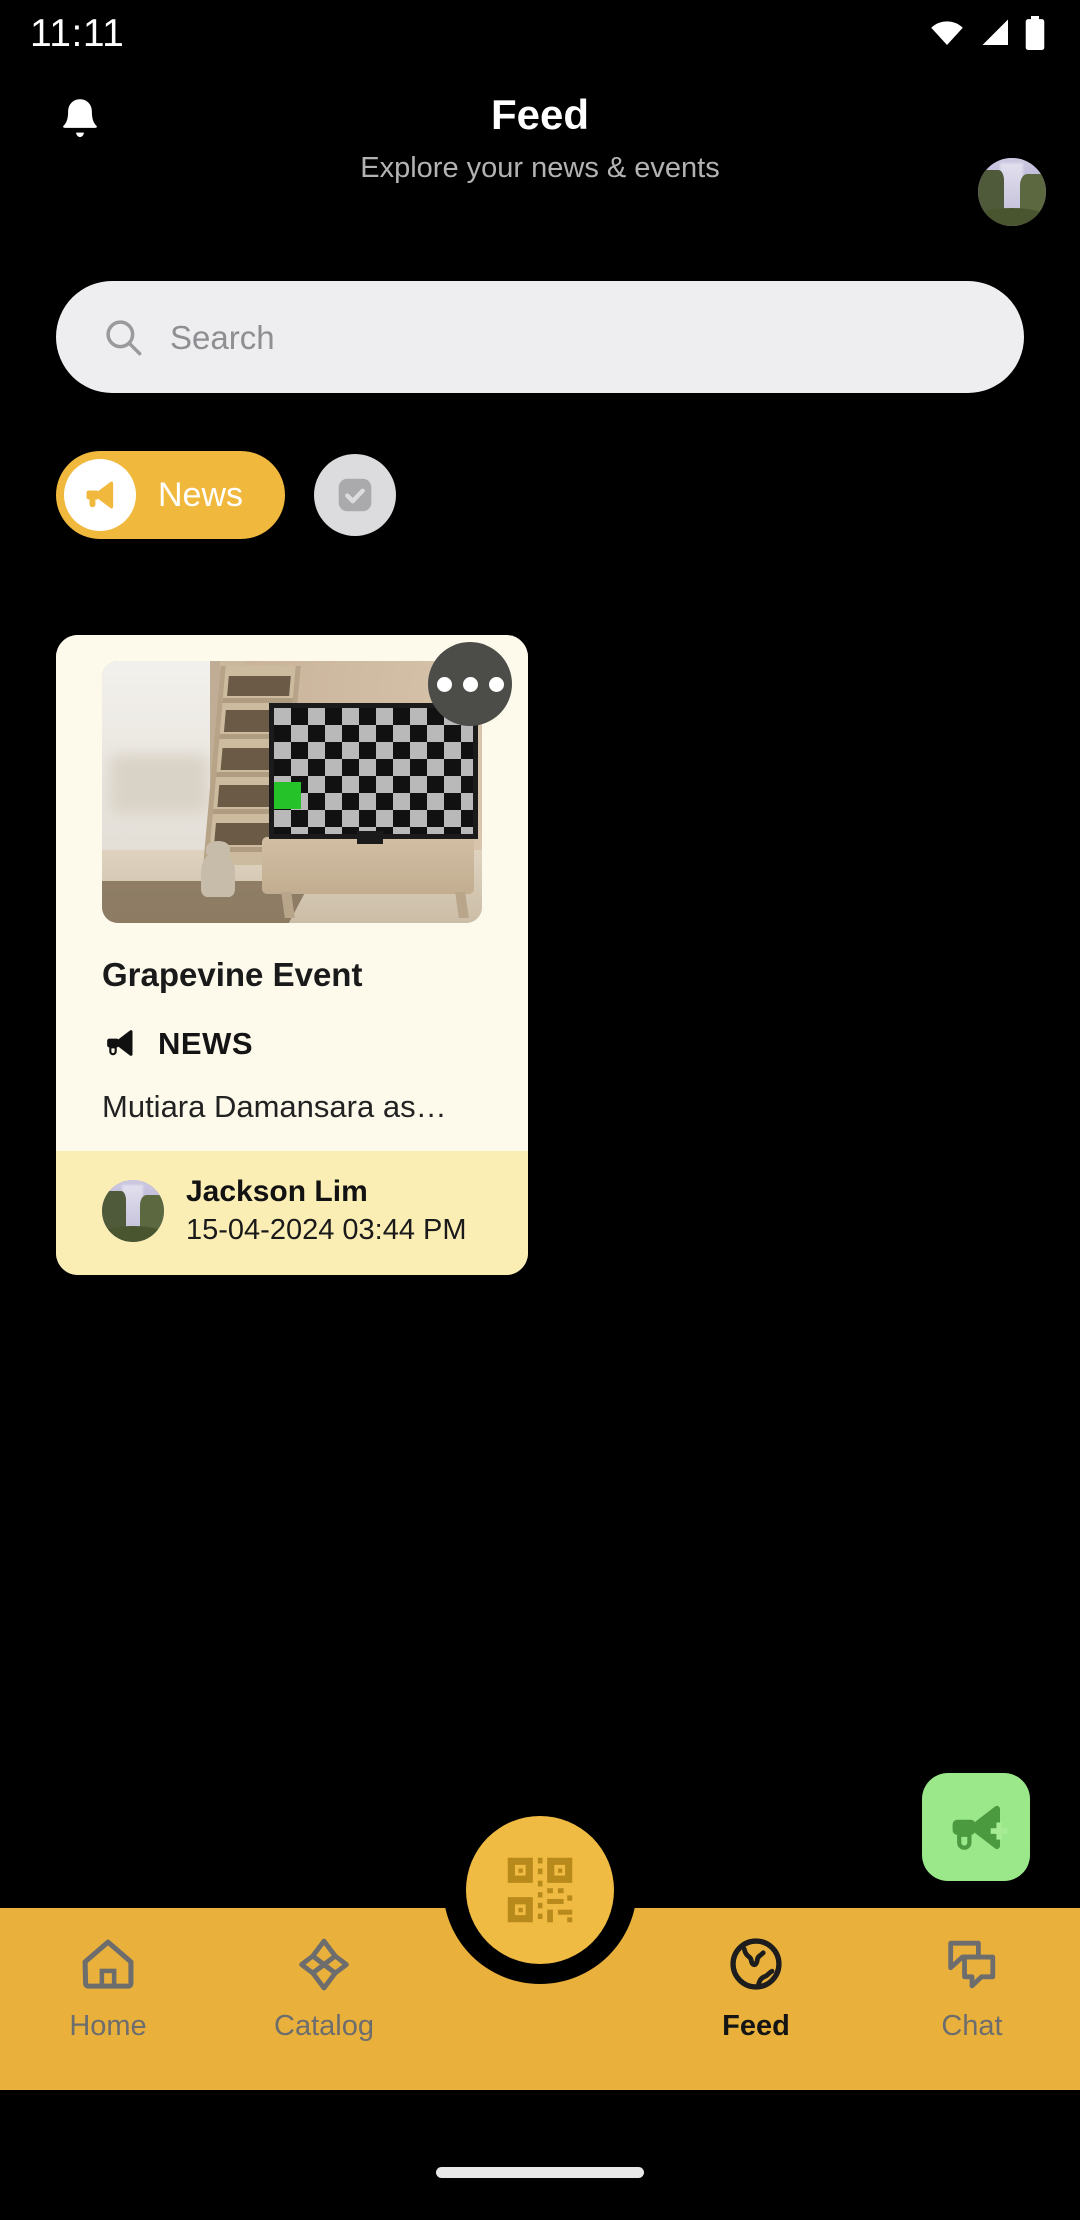 The height and width of the screenshot is (2220, 1080). What do you see at coordinates (222, 337) in the screenshot?
I see `search-placeholder: Search` at bounding box center [222, 337].